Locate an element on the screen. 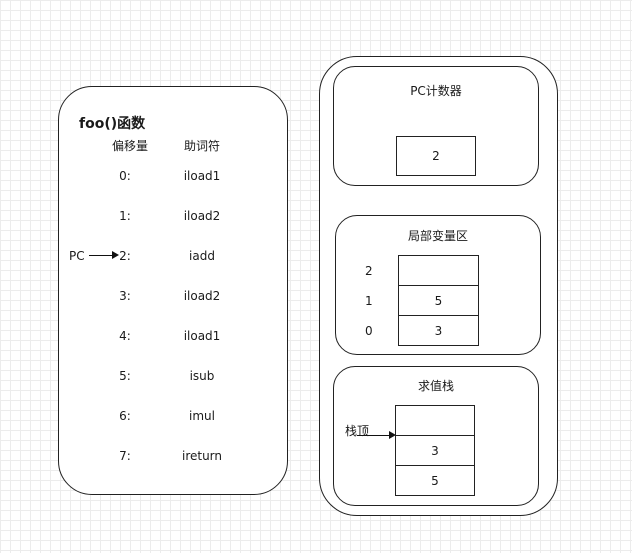  local-slot-0: 3 is located at coordinates (438, 330).